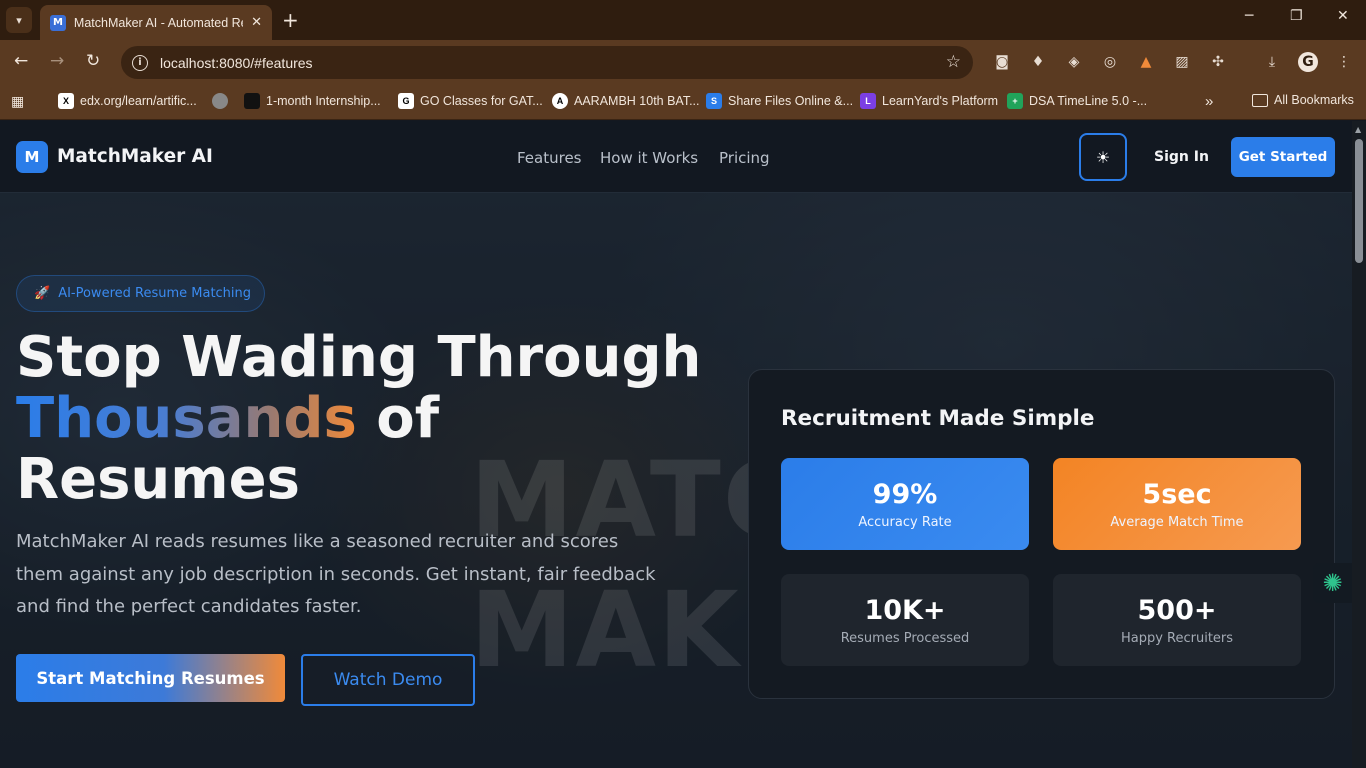 The height and width of the screenshot is (768, 1366). I want to click on address-bar: i localhost:8080/#features ☆, so click(547, 62).